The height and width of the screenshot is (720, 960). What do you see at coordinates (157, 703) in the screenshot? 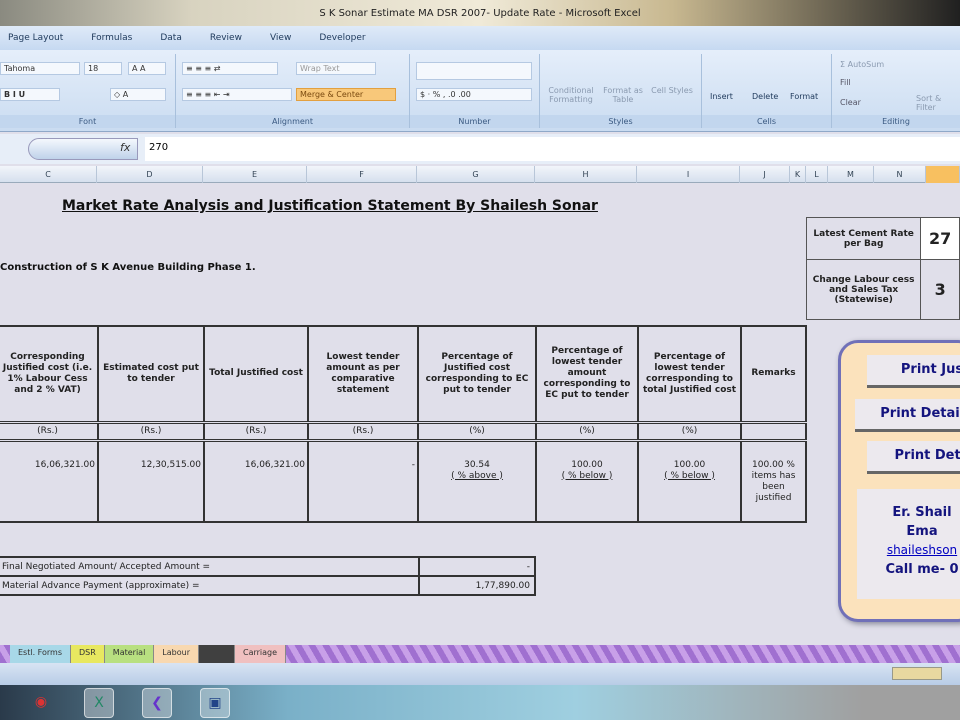
I see `app-icon: ❮` at bounding box center [157, 703].